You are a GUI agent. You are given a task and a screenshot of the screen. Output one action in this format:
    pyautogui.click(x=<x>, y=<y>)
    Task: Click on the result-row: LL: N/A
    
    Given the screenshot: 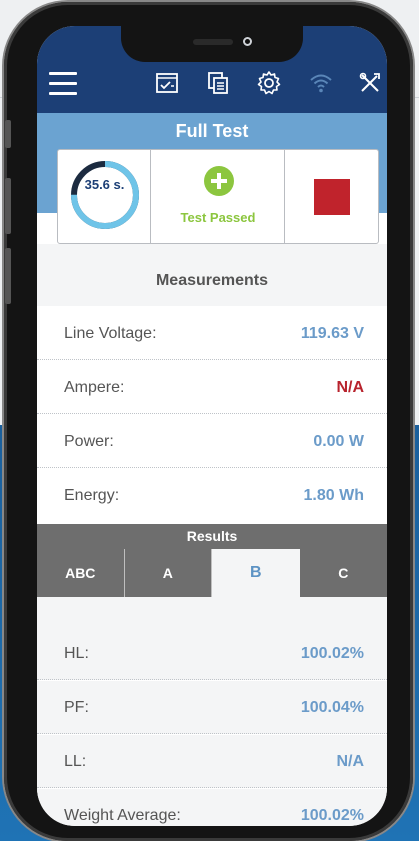 What is the action you would take?
    pyautogui.click(x=212, y=761)
    